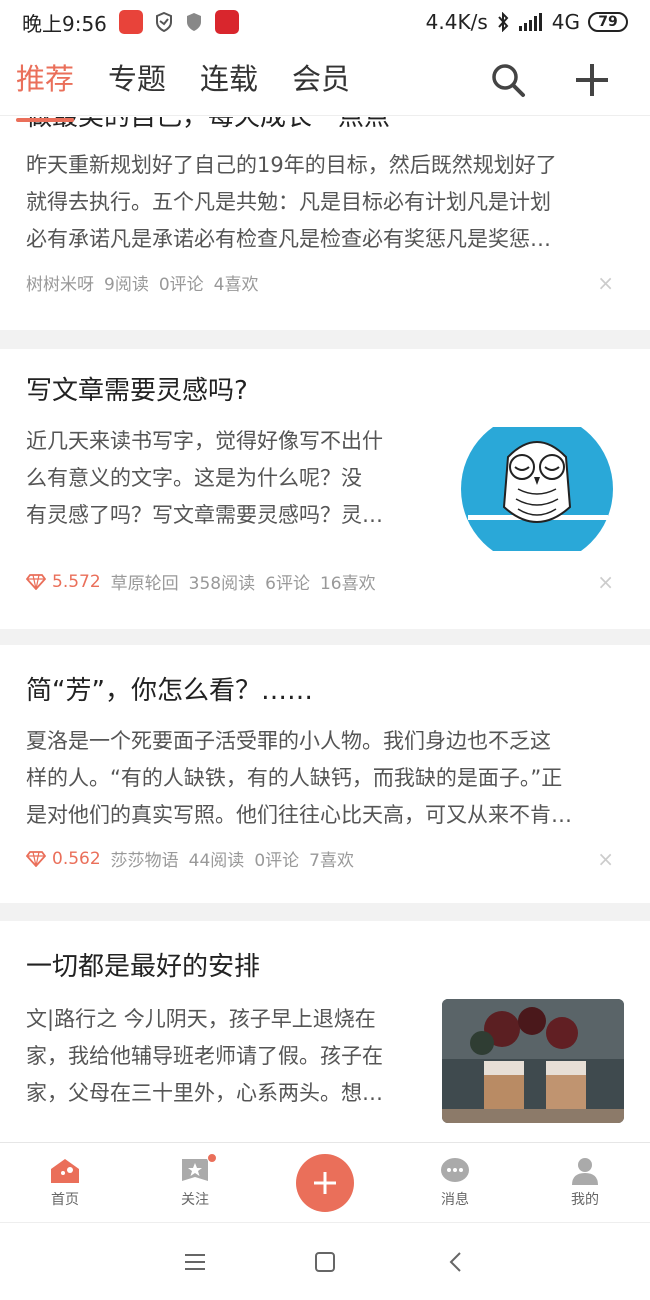  What do you see at coordinates (503, 22) in the screenshot?
I see `bluetooth-icon` at bounding box center [503, 22].